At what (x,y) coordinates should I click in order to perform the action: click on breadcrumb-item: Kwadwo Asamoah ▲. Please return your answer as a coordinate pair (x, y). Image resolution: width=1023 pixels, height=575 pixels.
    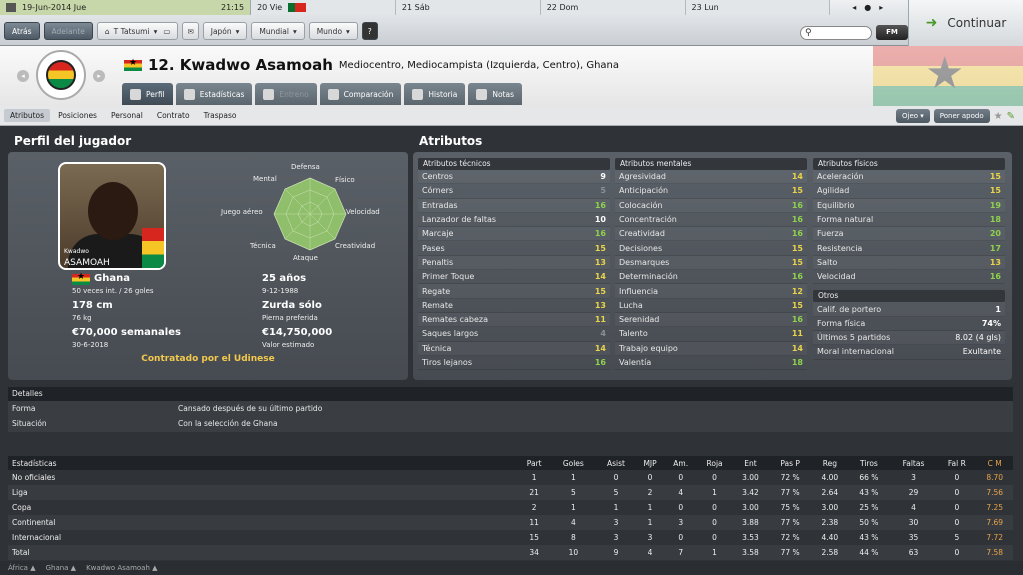
    Looking at the image, I should click on (121, 568).